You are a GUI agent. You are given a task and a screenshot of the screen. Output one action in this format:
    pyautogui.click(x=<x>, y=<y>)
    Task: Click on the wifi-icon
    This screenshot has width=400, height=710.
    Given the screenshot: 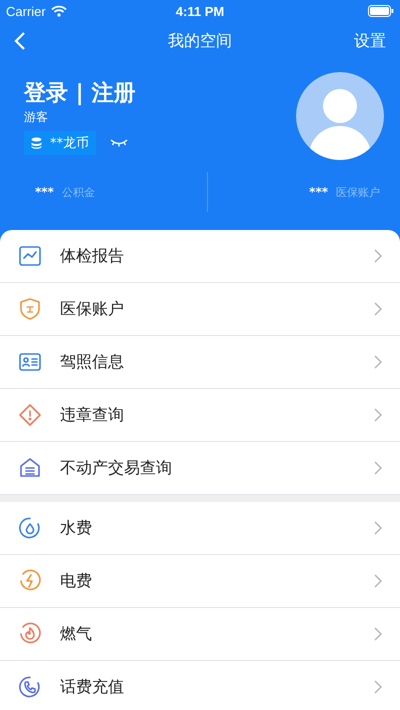 What is the action you would take?
    pyautogui.click(x=58, y=11)
    